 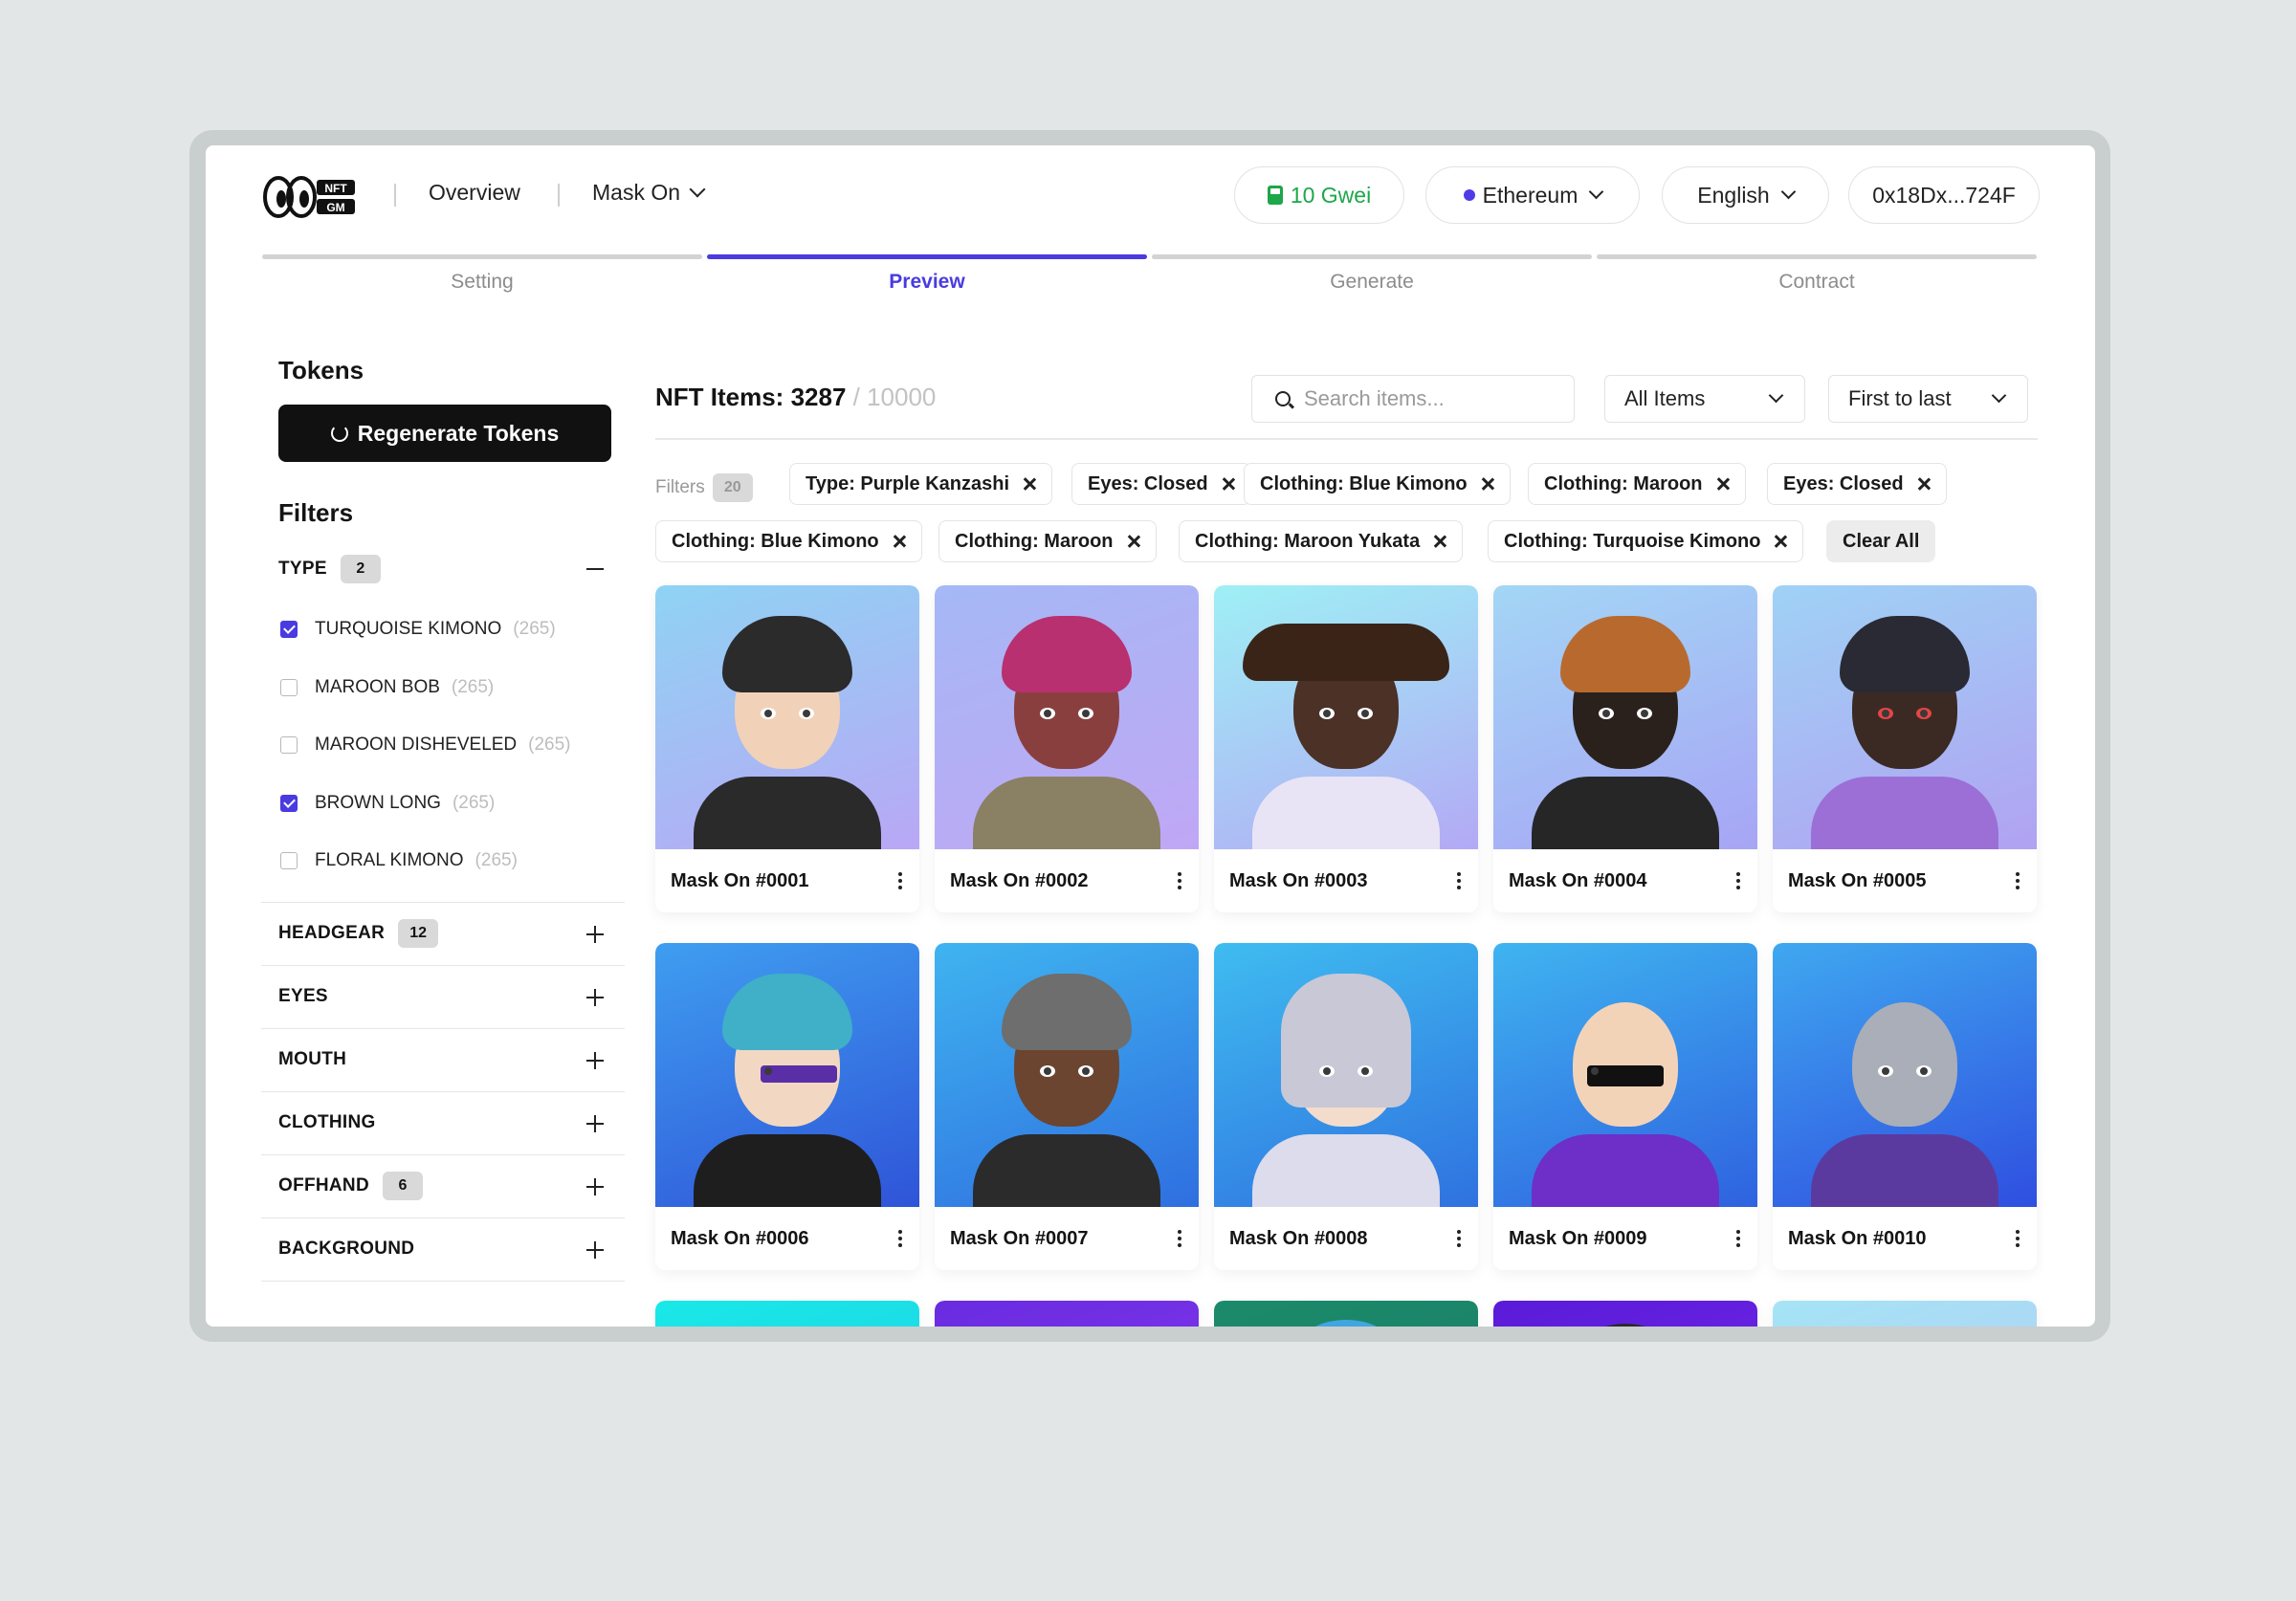 I want to click on search-input, so click(x=1424, y=399).